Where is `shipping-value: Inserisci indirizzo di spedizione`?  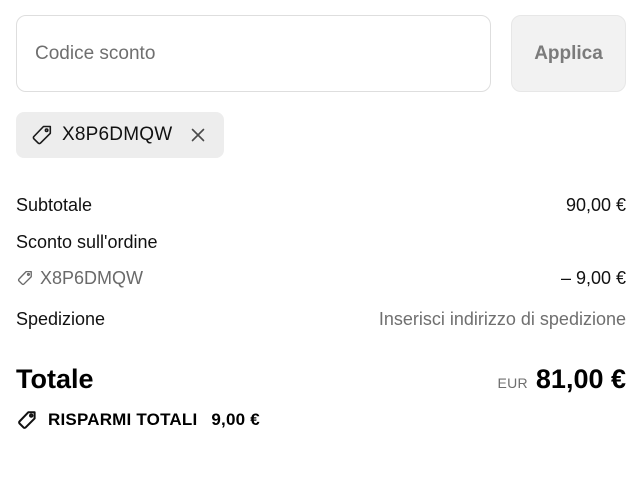 shipping-value: Inserisci indirizzo di spedizione is located at coordinates (502, 318).